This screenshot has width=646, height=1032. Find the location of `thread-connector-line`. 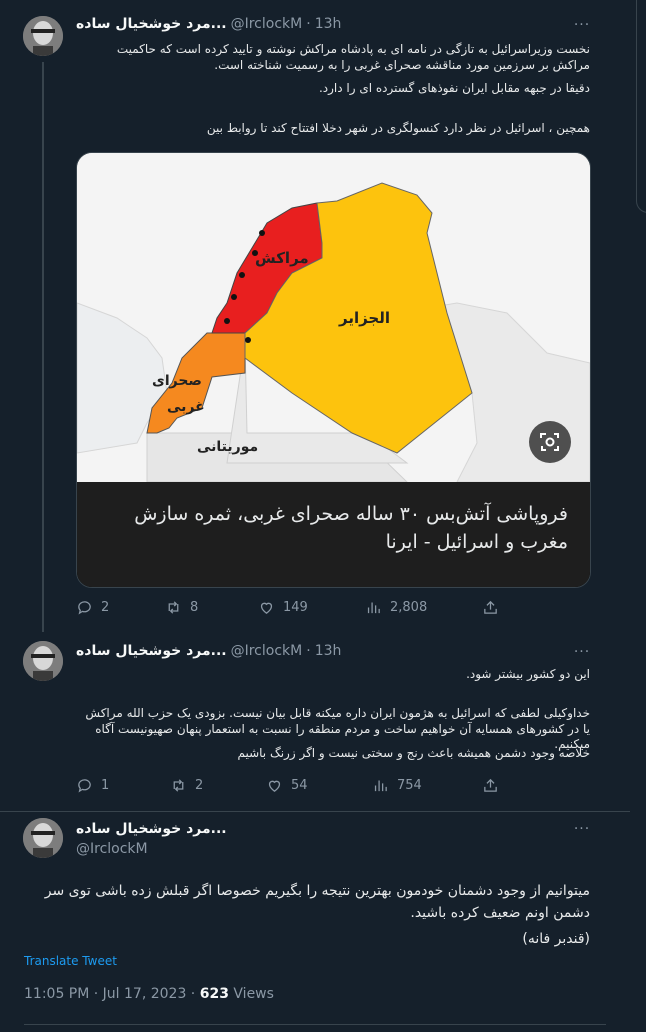

thread-connector-line is located at coordinates (43, 347).